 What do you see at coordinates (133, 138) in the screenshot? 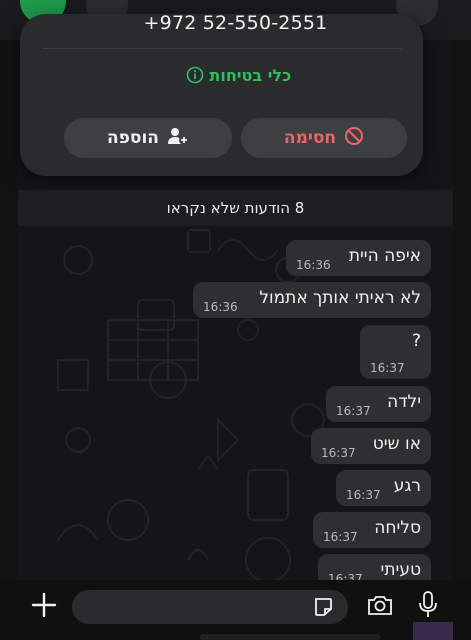
I see `add-label: הוספה` at bounding box center [133, 138].